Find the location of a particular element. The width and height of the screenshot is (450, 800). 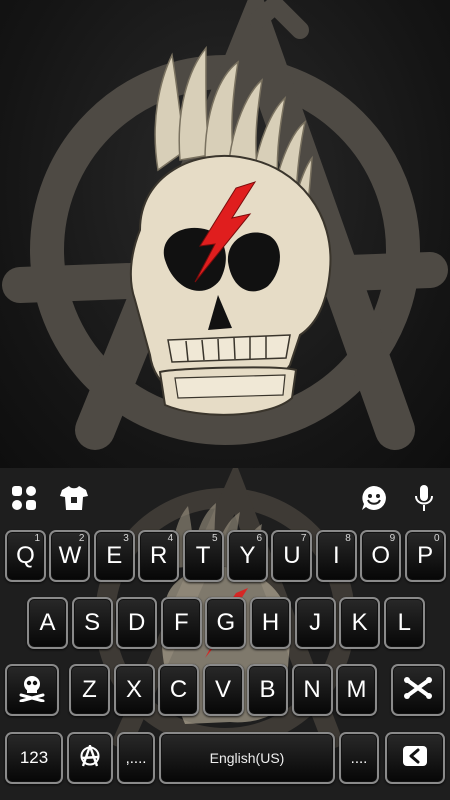

key-k: K is located at coordinates (360, 623).